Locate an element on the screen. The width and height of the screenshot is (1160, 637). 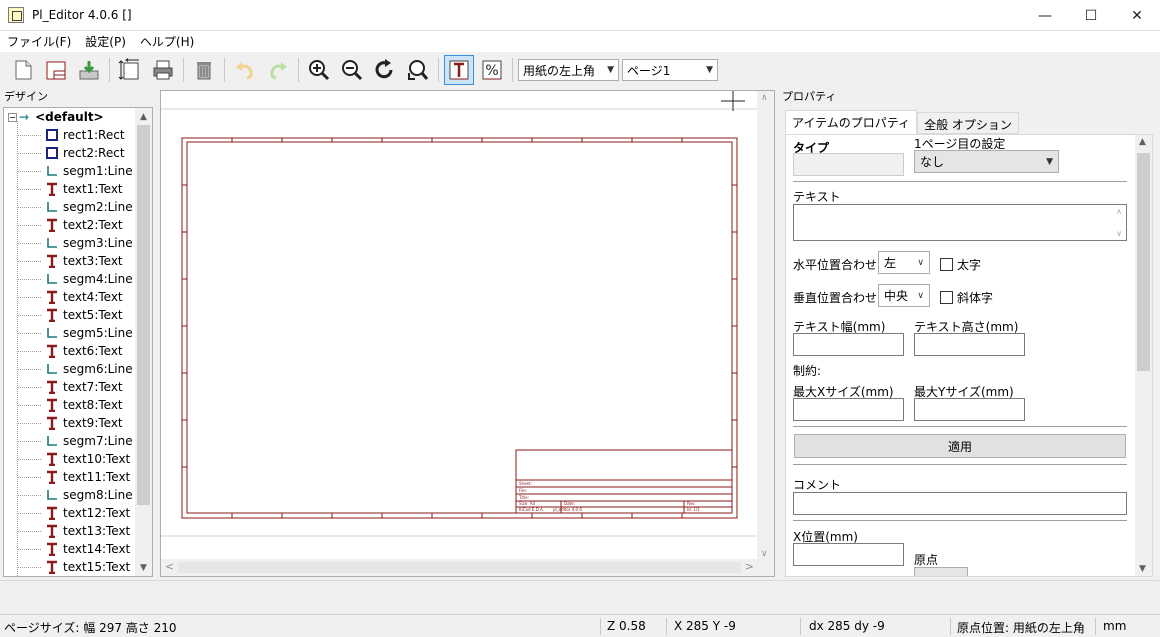
tree-item: rect2:Rect is located at coordinates (70, 153).